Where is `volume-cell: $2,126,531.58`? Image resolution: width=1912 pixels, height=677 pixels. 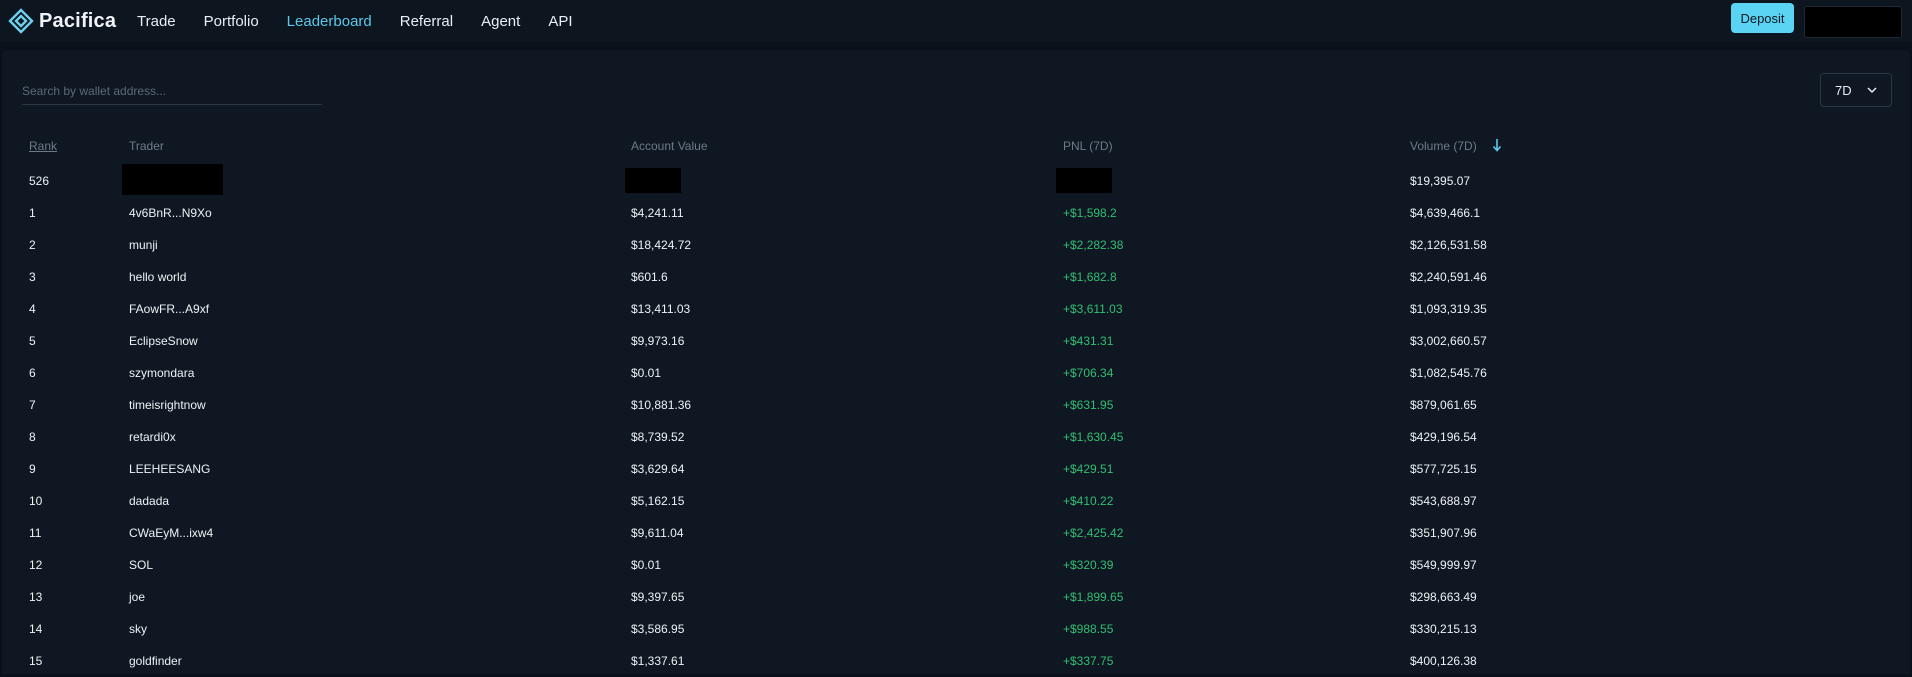 volume-cell: $2,126,531.58 is located at coordinates (1448, 245).